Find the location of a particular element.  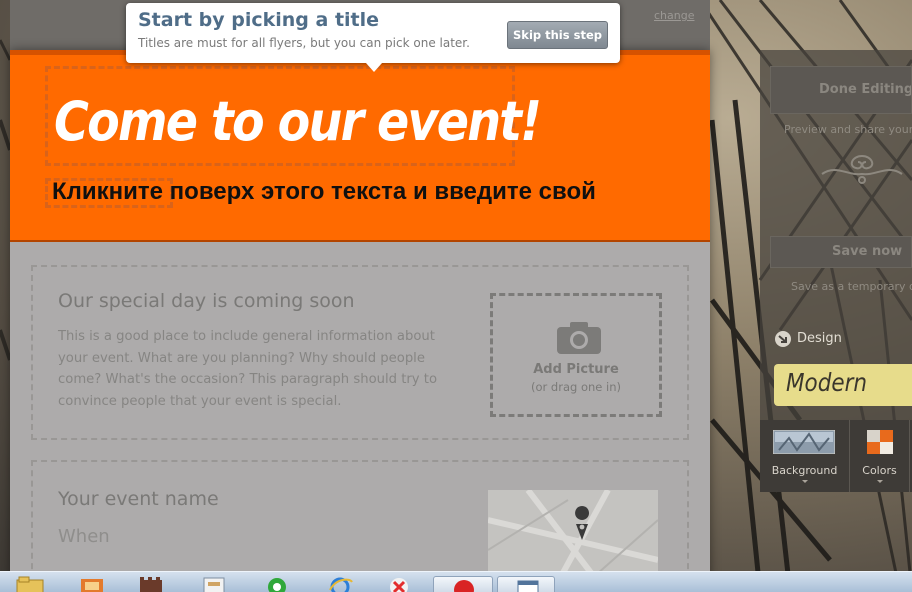

colors-tool-label: Colors is located at coordinates (879, 470).